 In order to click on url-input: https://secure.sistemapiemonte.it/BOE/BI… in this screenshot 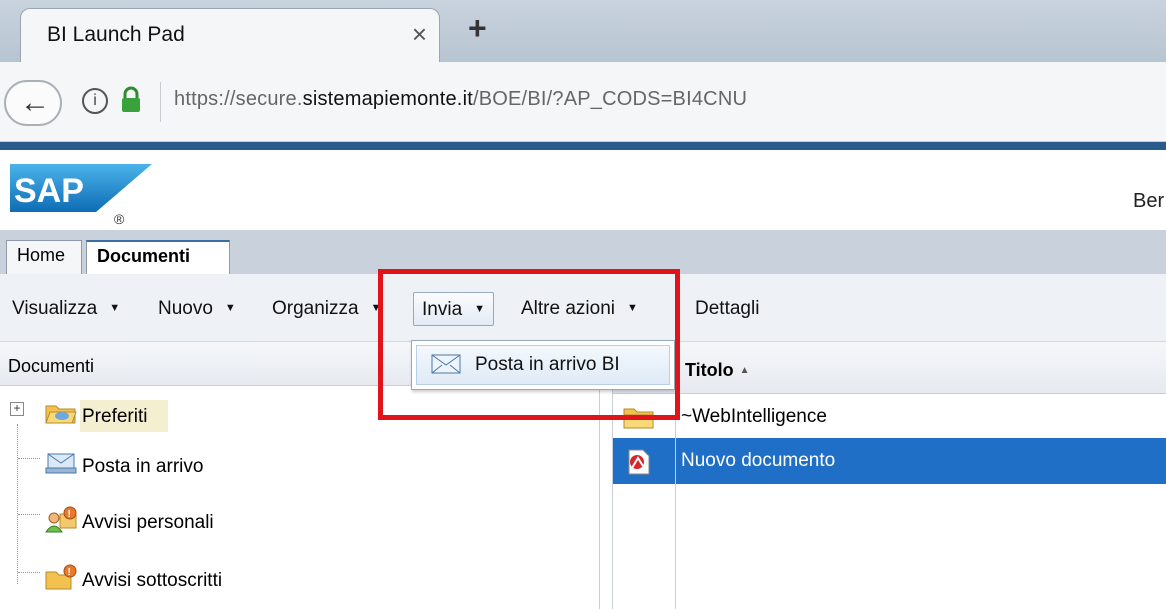, I will do `click(460, 99)`.